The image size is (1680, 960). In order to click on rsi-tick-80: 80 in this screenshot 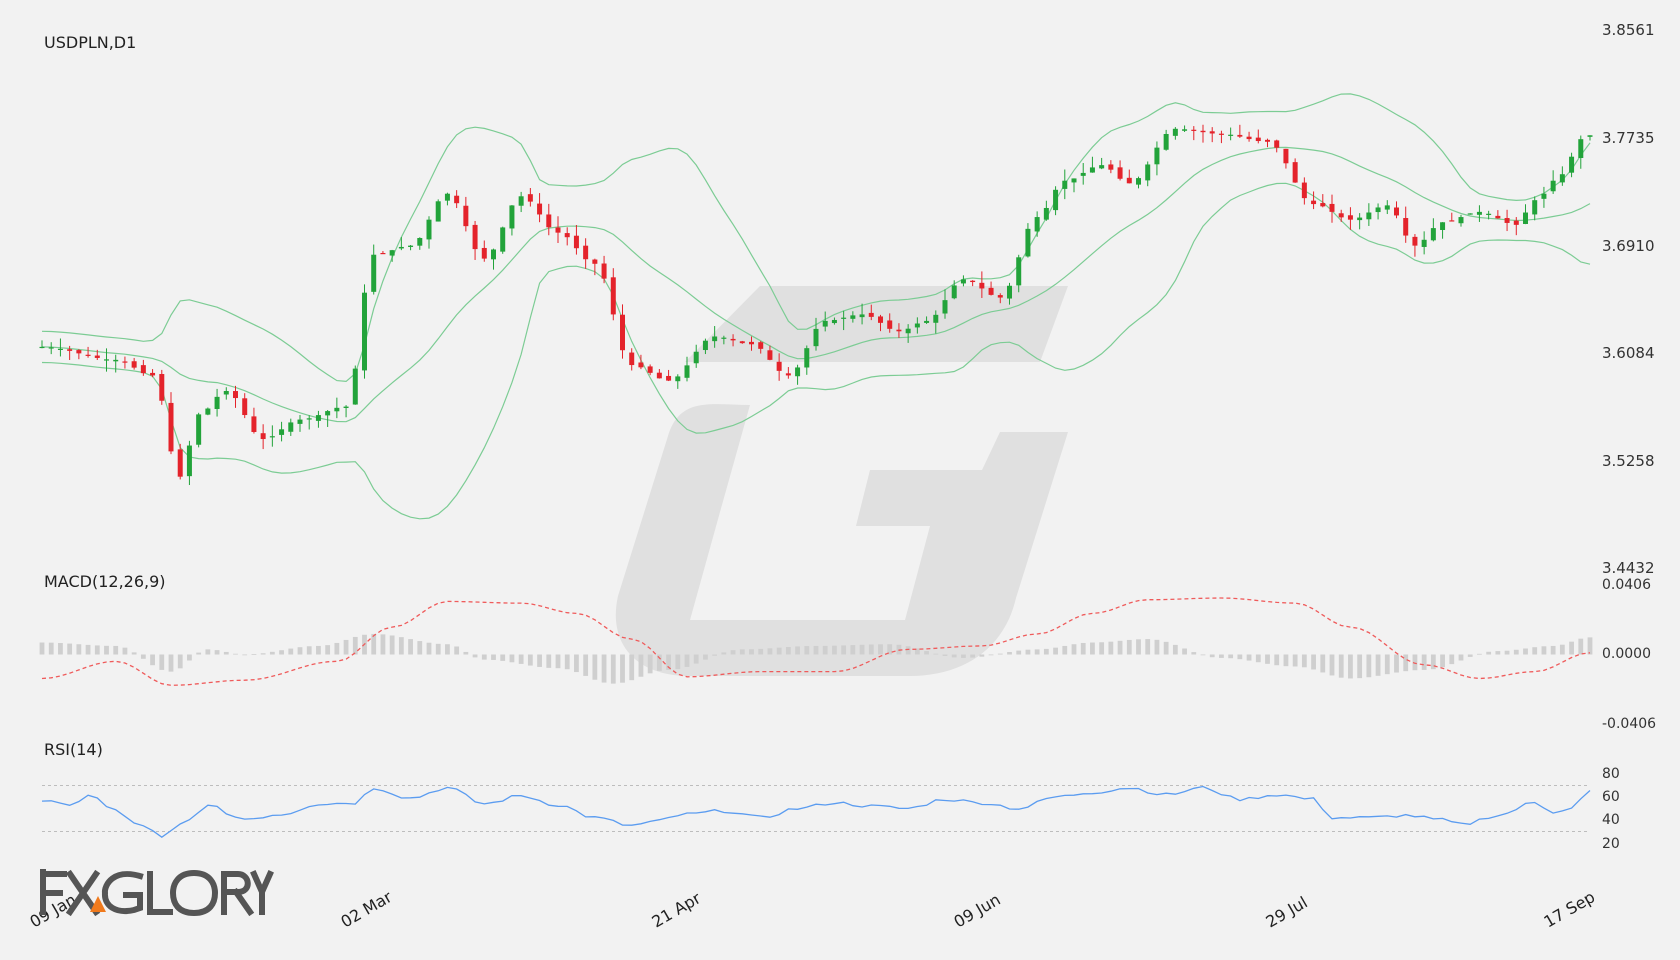, I will do `click(1611, 774)`.